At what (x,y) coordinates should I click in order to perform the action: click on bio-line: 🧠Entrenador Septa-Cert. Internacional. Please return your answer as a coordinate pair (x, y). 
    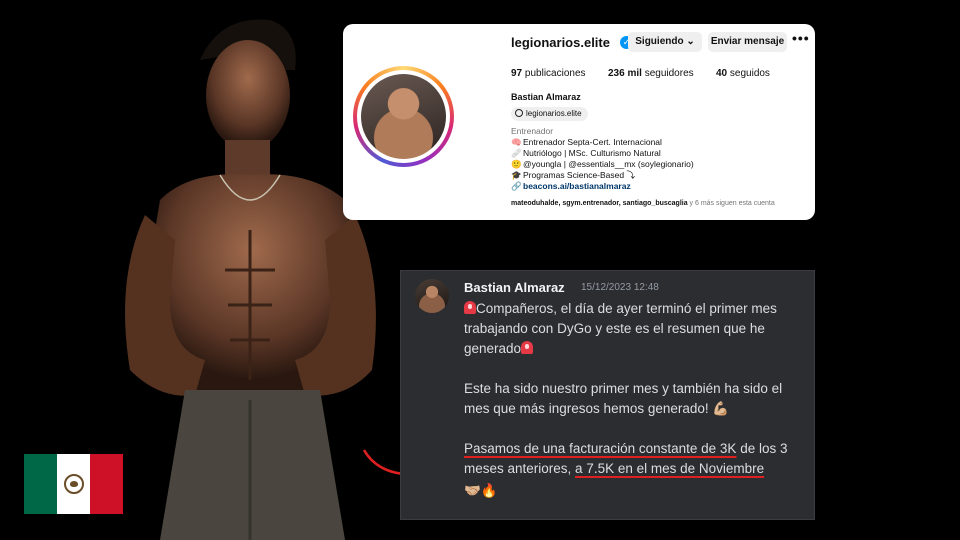
    Looking at the image, I should click on (586, 142).